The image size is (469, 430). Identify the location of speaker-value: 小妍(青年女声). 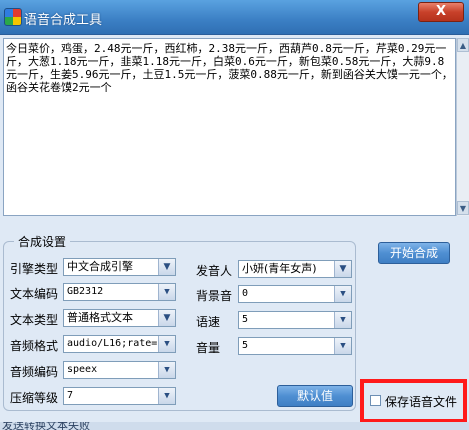
(279, 268).